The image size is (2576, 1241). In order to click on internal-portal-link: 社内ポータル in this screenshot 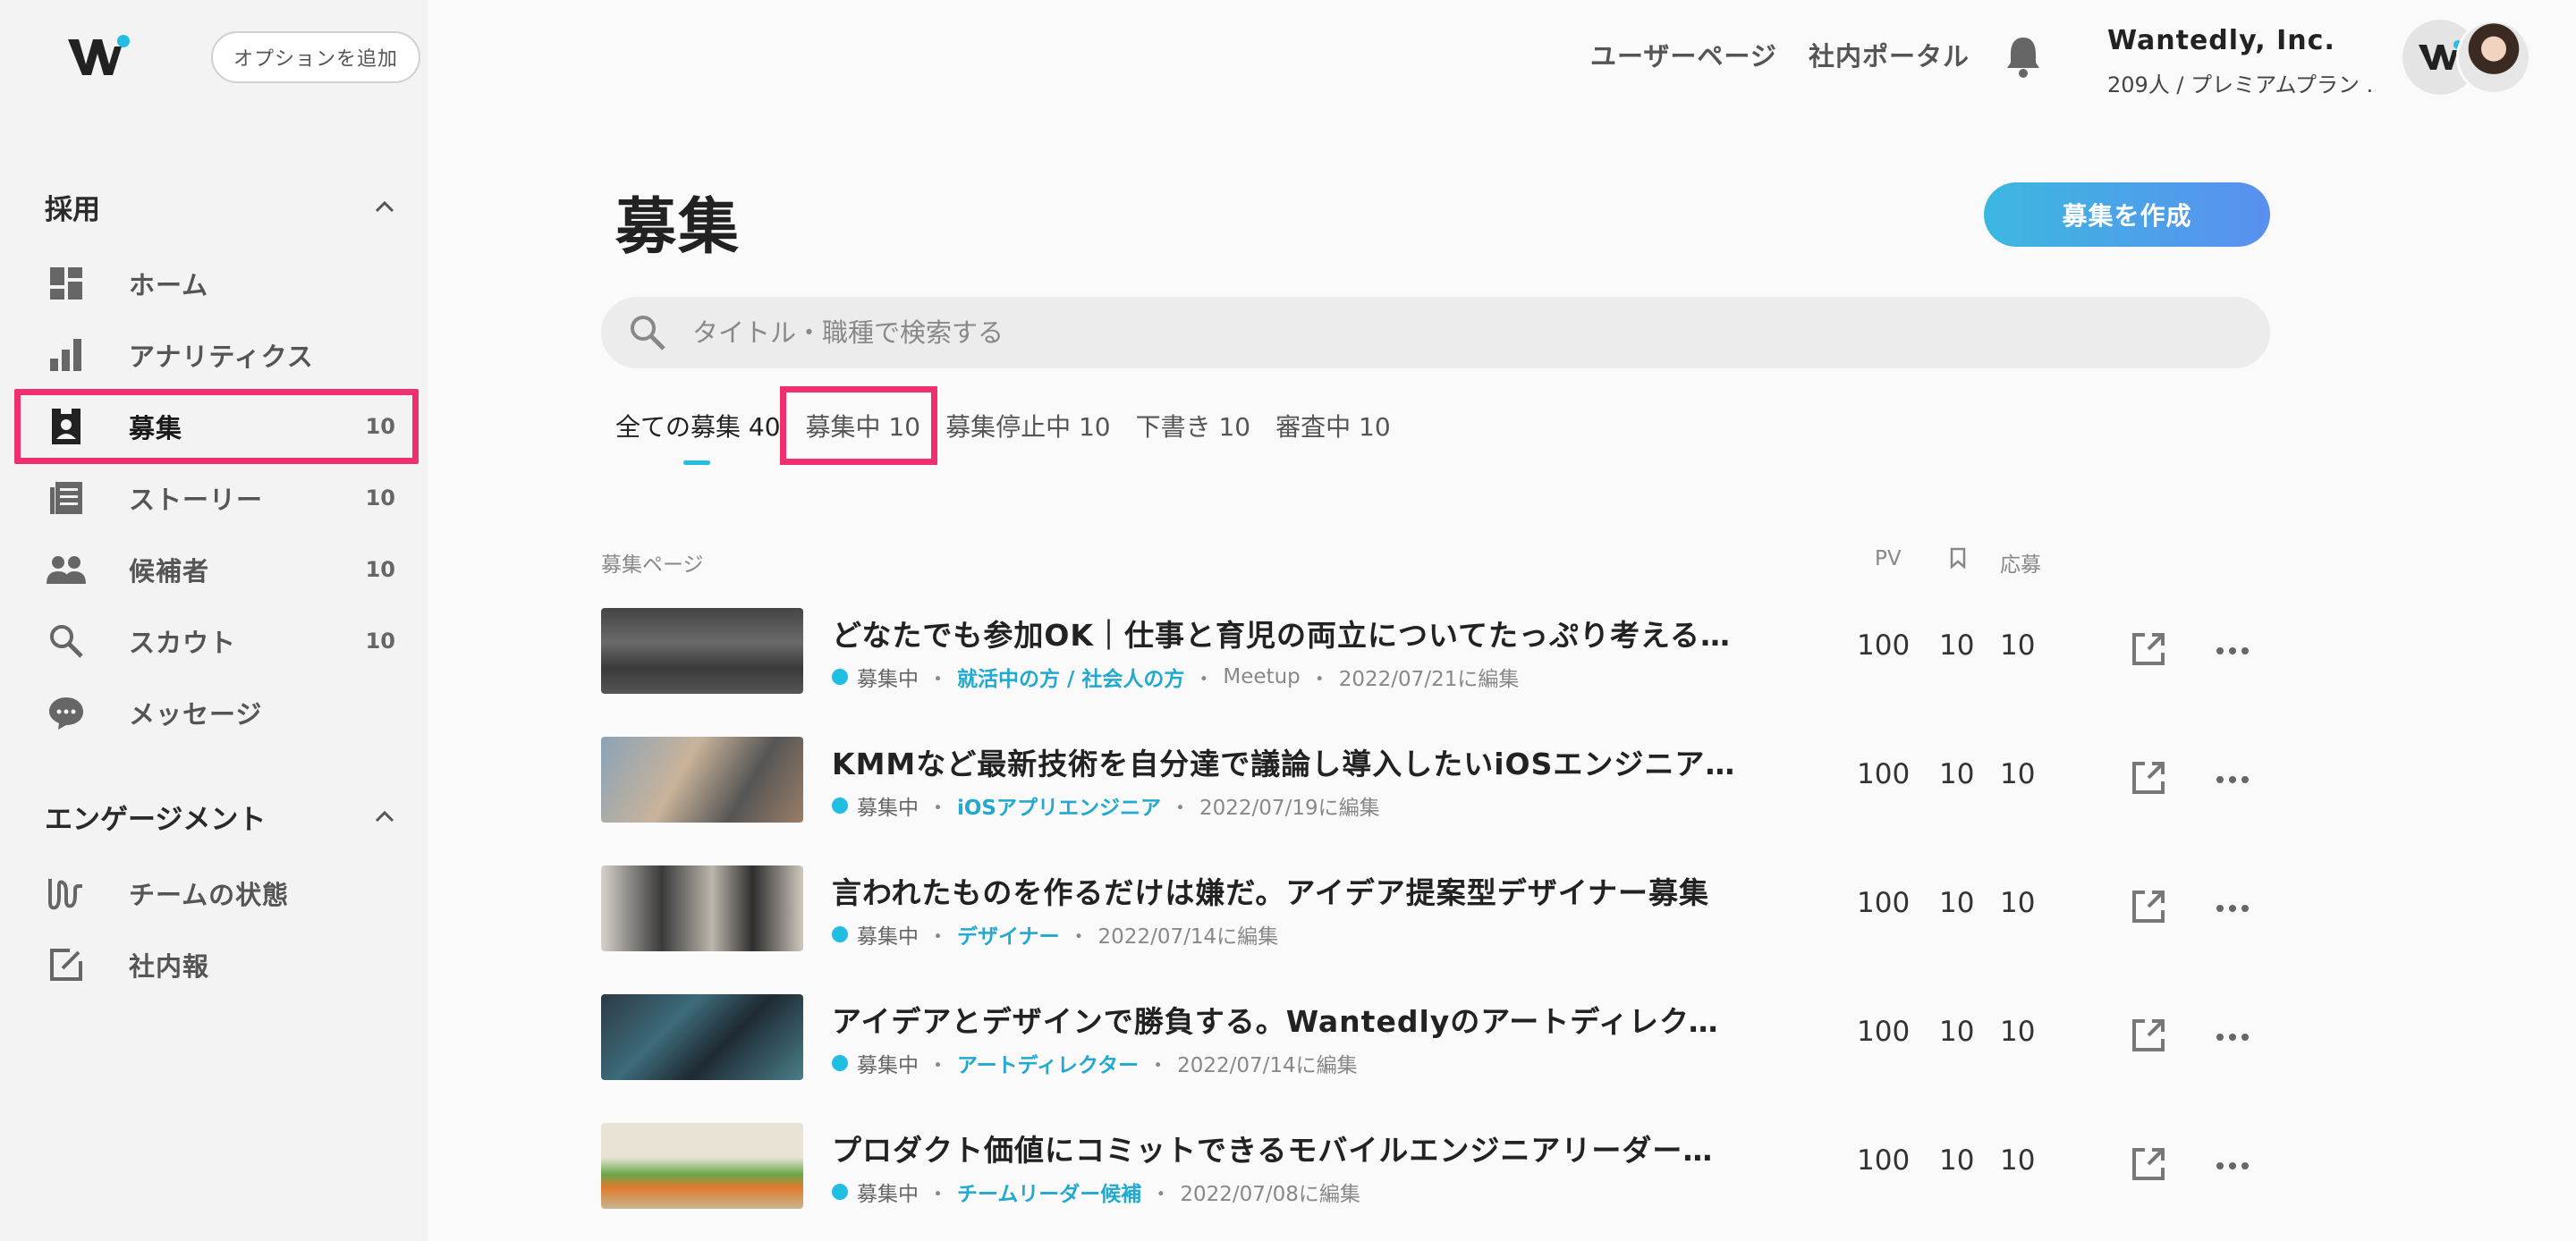, I will do `click(1889, 54)`.